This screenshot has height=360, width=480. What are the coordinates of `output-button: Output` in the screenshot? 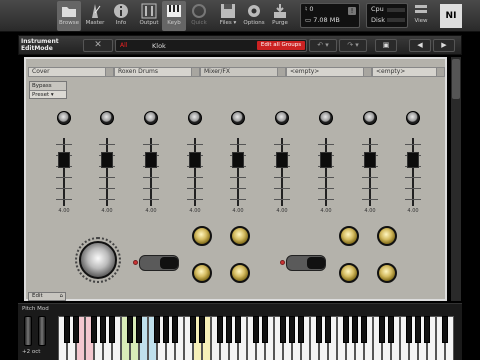 It's located at (149, 16).